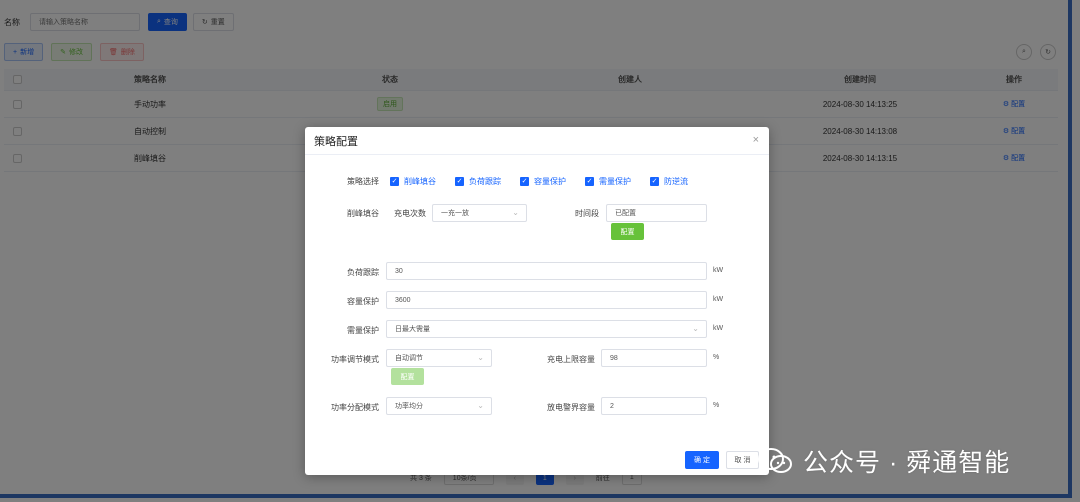 This screenshot has height=502, width=1080. I want to click on checkbox-load-tracking: ✓ 负荷跟踪, so click(478, 181).